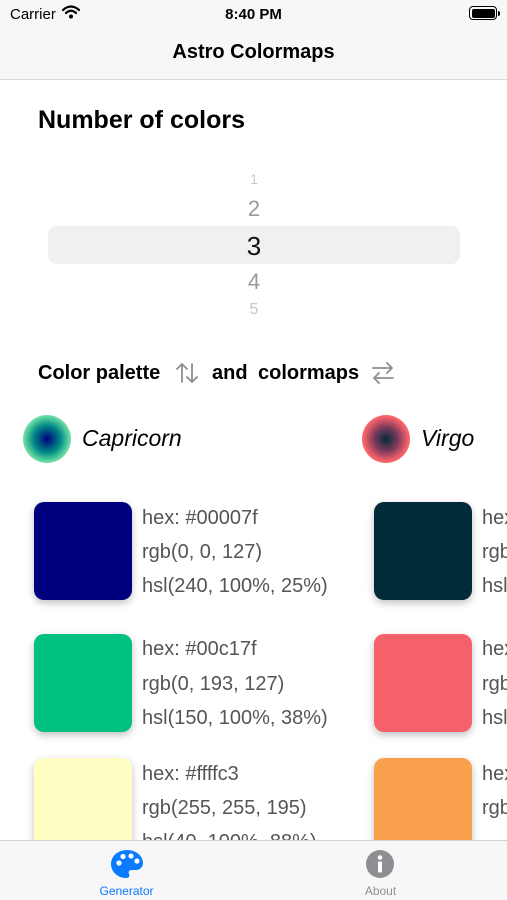  What do you see at coordinates (383, 373) in the screenshot?
I see `horizontal-swap-icon` at bounding box center [383, 373].